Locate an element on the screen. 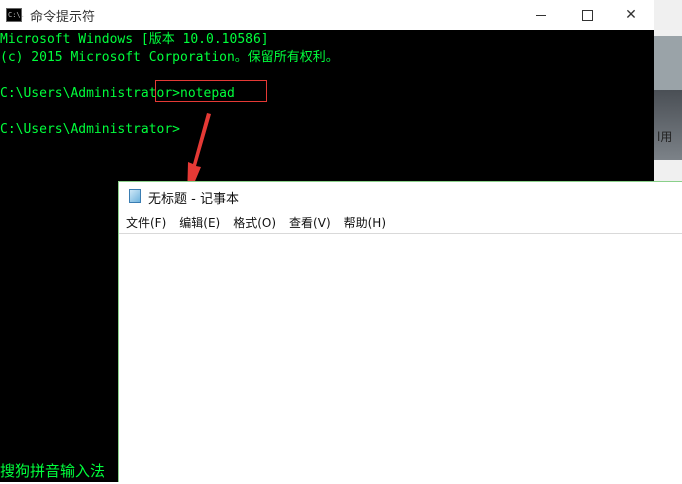 Image resolution: width=682 pixels, height=484 pixels. notepad-title: 无标题 - 记事本 is located at coordinates (193, 199).